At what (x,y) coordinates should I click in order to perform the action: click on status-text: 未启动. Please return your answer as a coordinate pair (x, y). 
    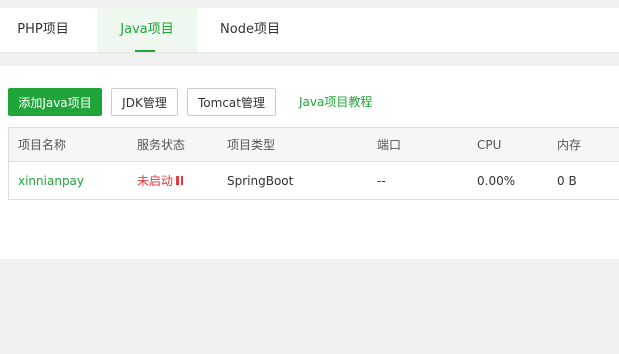
    Looking at the image, I should click on (155, 181).